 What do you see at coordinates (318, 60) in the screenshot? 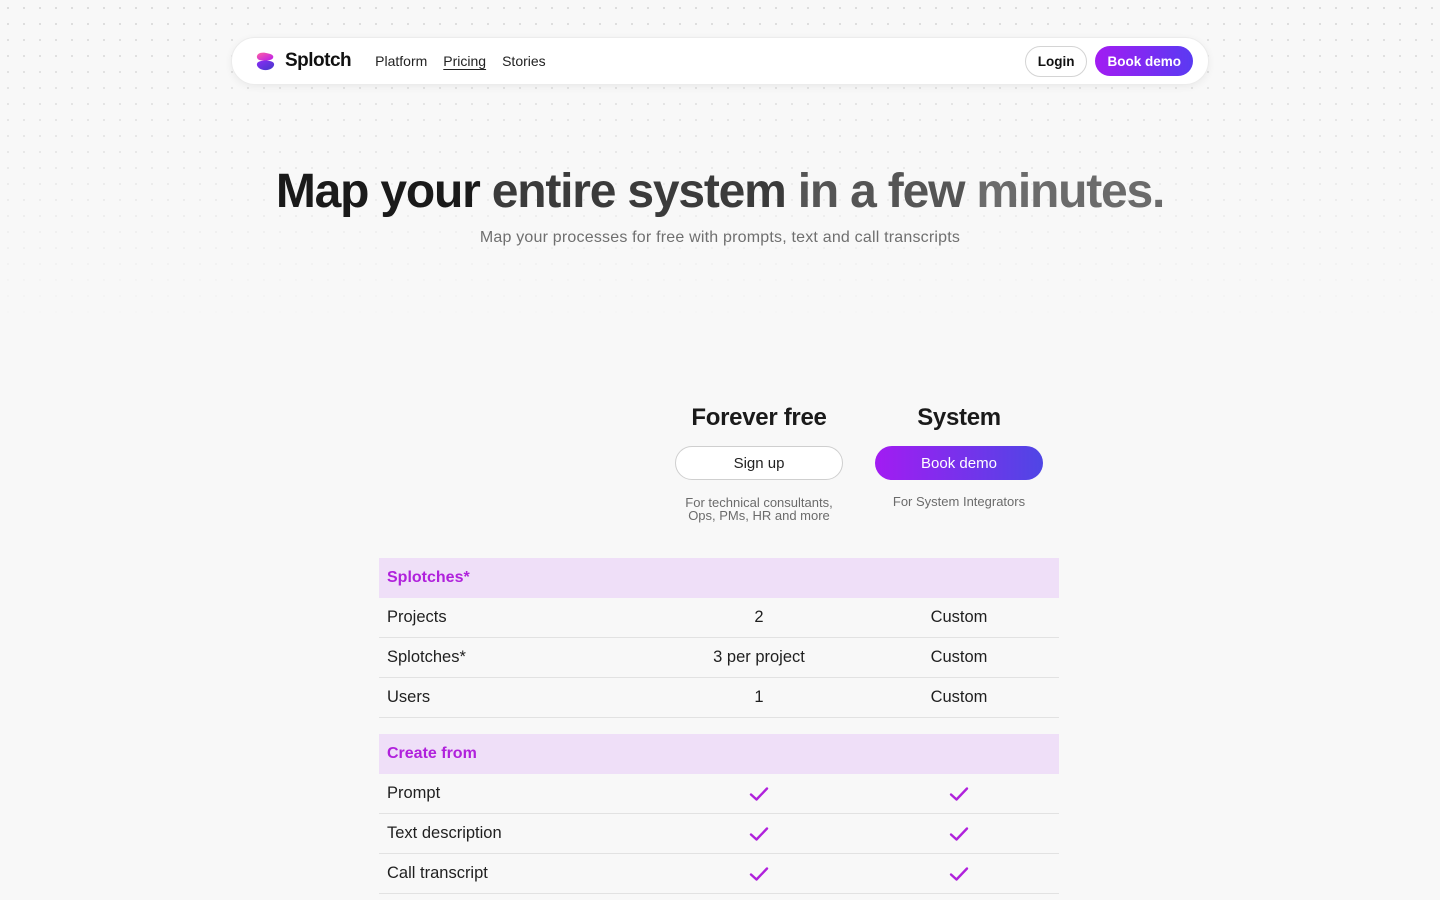
I see `brand-name: Splotch` at bounding box center [318, 60].